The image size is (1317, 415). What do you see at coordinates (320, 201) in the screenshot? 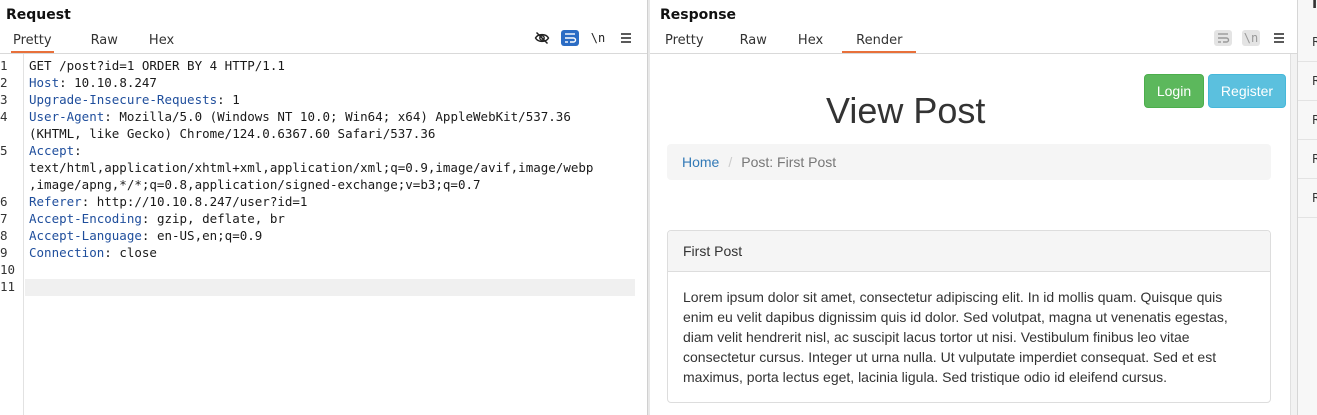
I see `code-line: 6 Referer: http://10.10.8.247/user?id=1` at bounding box center [320, 201].